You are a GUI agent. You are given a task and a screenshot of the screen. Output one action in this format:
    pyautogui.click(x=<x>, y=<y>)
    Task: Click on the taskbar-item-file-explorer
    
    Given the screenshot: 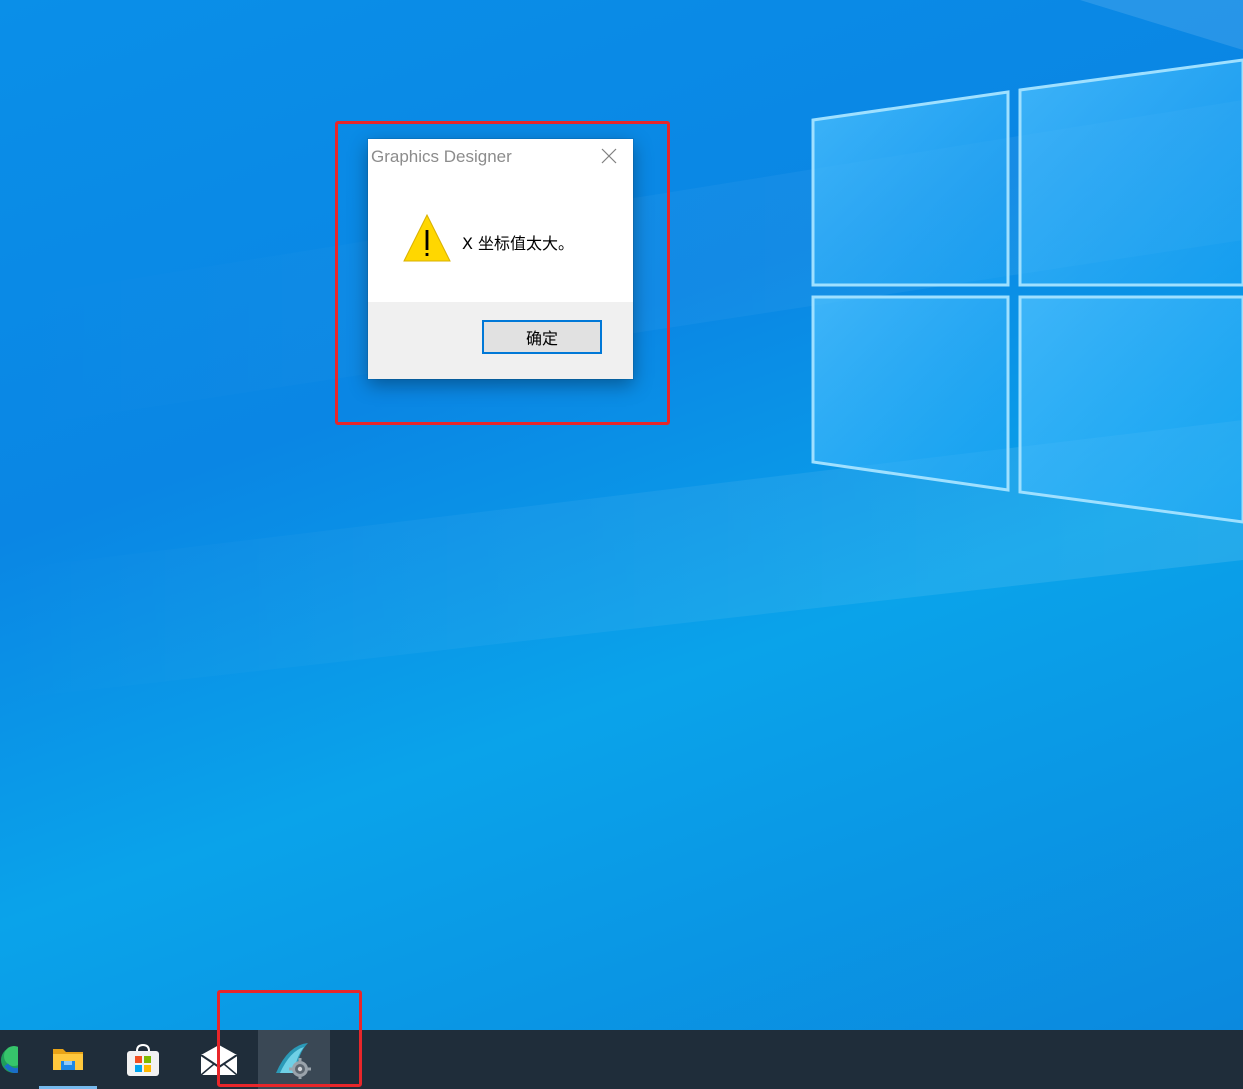 What is the action you would take?
    pyautogui.click(x=68, y=1059)
    